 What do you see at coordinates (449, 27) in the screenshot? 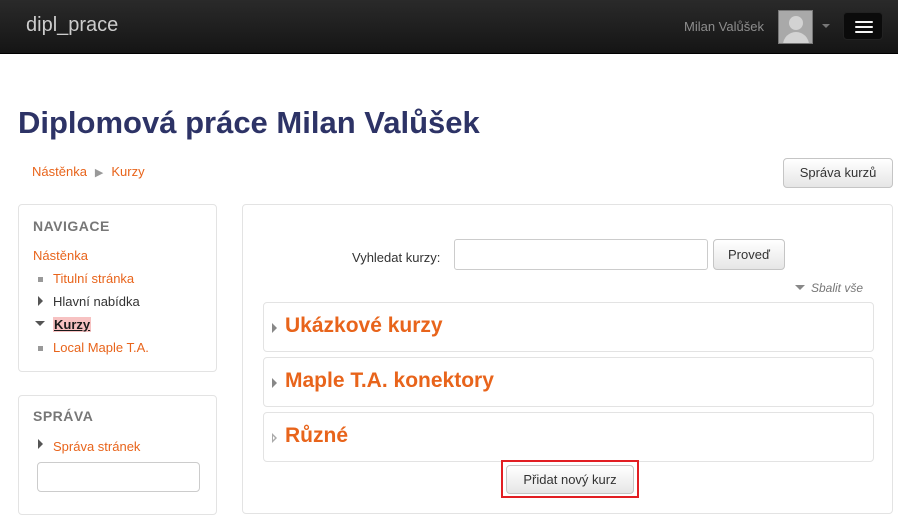
I see `top-navbar: dipl_prace Milan Valůšek` at bounding box center [449, 27].